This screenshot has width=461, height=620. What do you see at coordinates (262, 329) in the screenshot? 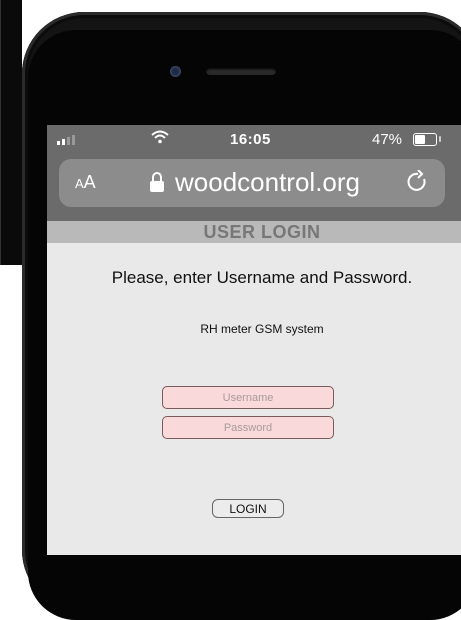
I see `system-subtitle: RH meter GSM system` at bounding box center [262, 329].